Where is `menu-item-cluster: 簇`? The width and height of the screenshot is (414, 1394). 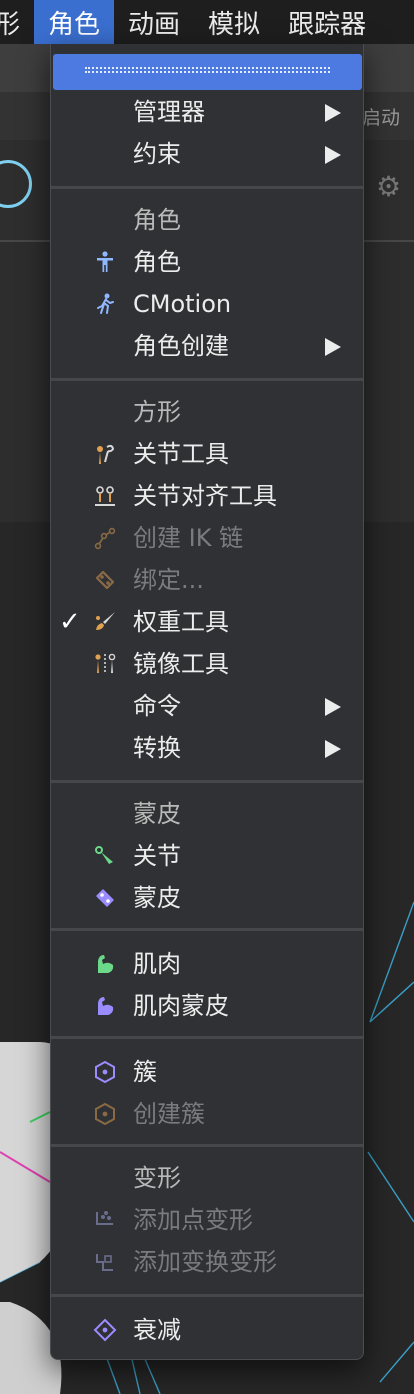 menu-item-cluster: 簇 is located at coordinates (207, 1072).